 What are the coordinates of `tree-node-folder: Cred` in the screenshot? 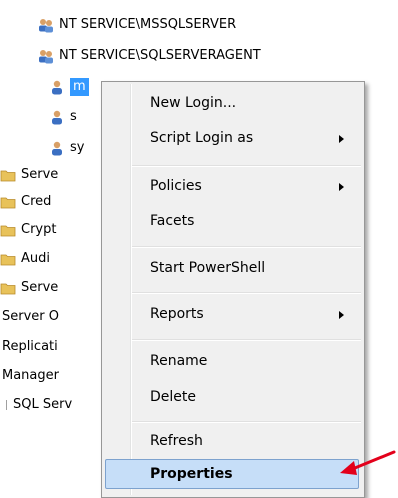 It's located at (25, 202).